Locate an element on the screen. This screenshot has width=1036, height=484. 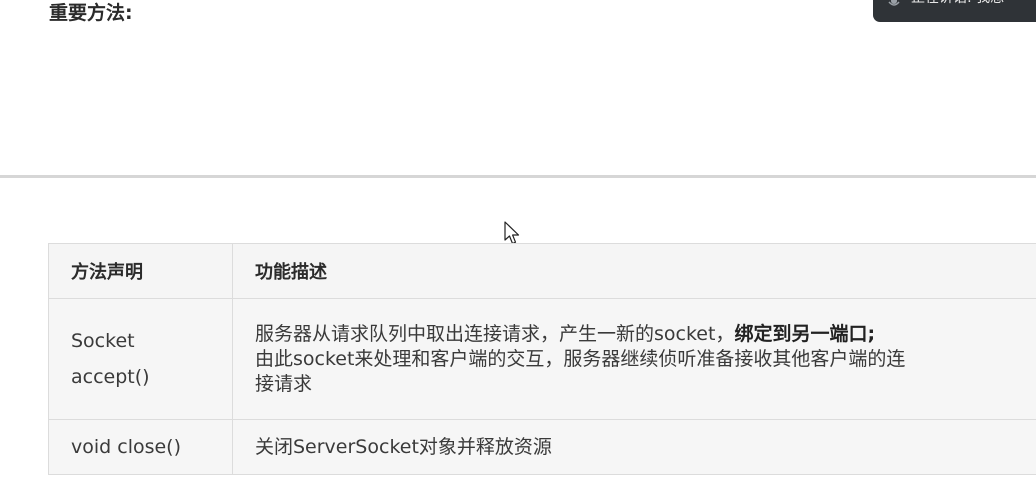
section-heading: 重要方法: is located at coordinates (91, 13).